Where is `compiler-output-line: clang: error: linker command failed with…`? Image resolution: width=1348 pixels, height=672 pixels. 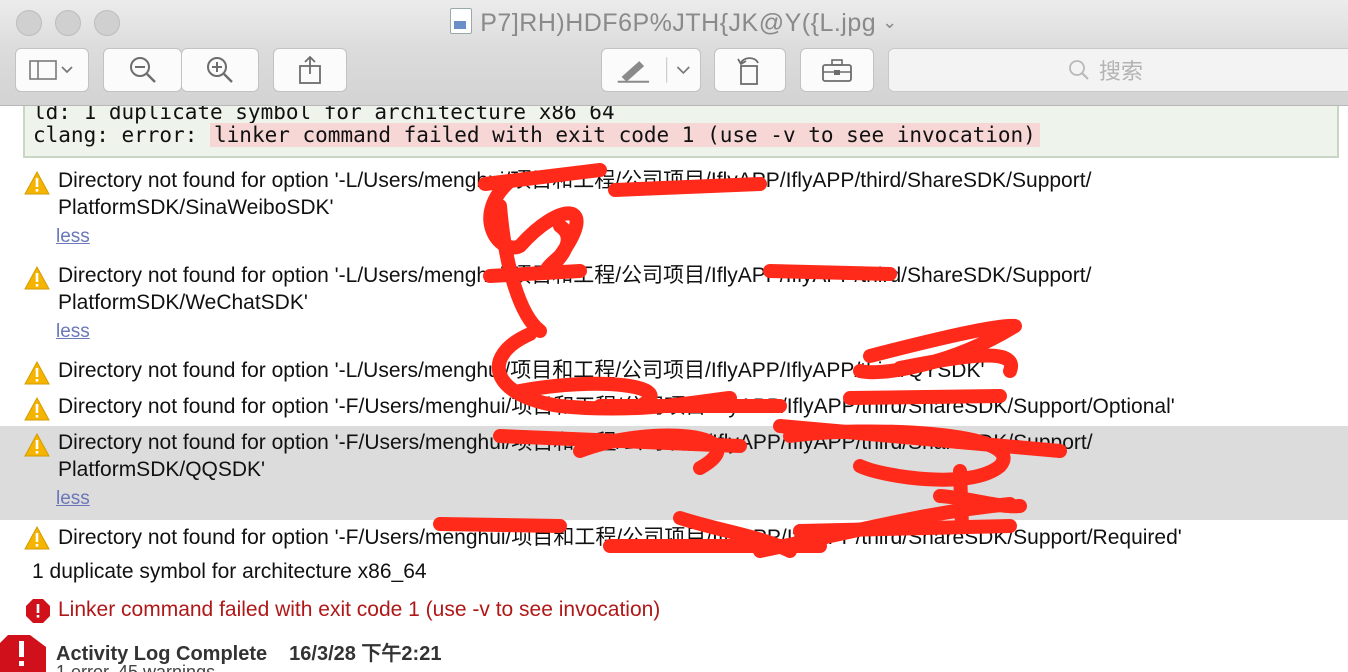
compiler-output-line: clang: error: linker command failed with… is located at coordinates (536, 135).